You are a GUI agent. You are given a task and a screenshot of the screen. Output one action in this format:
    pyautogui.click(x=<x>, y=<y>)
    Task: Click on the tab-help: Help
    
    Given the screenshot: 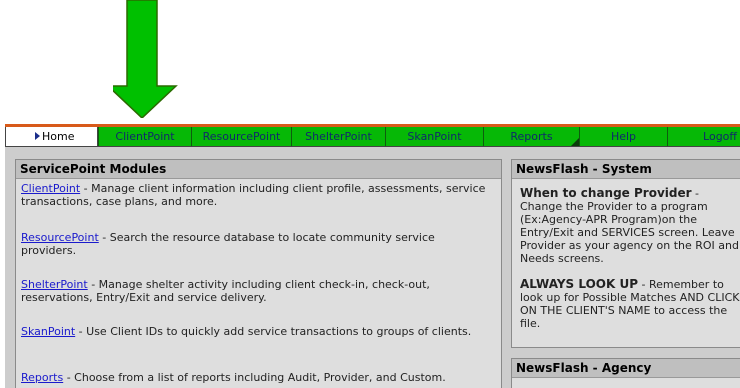 What is the action you would take?
    pyautogui.click(x=623, y=136)
    